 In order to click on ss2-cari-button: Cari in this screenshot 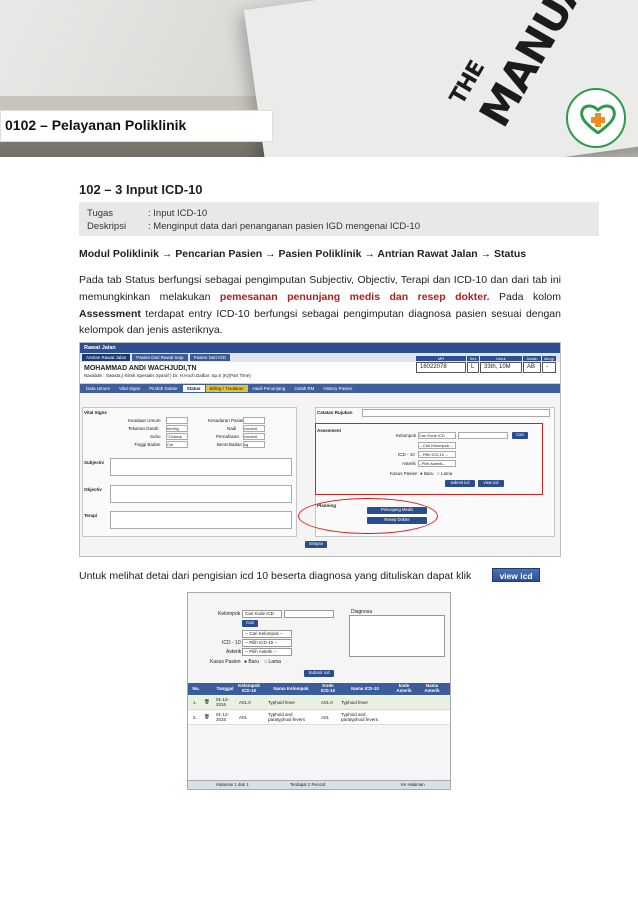, I will do `click(250, 623)`.